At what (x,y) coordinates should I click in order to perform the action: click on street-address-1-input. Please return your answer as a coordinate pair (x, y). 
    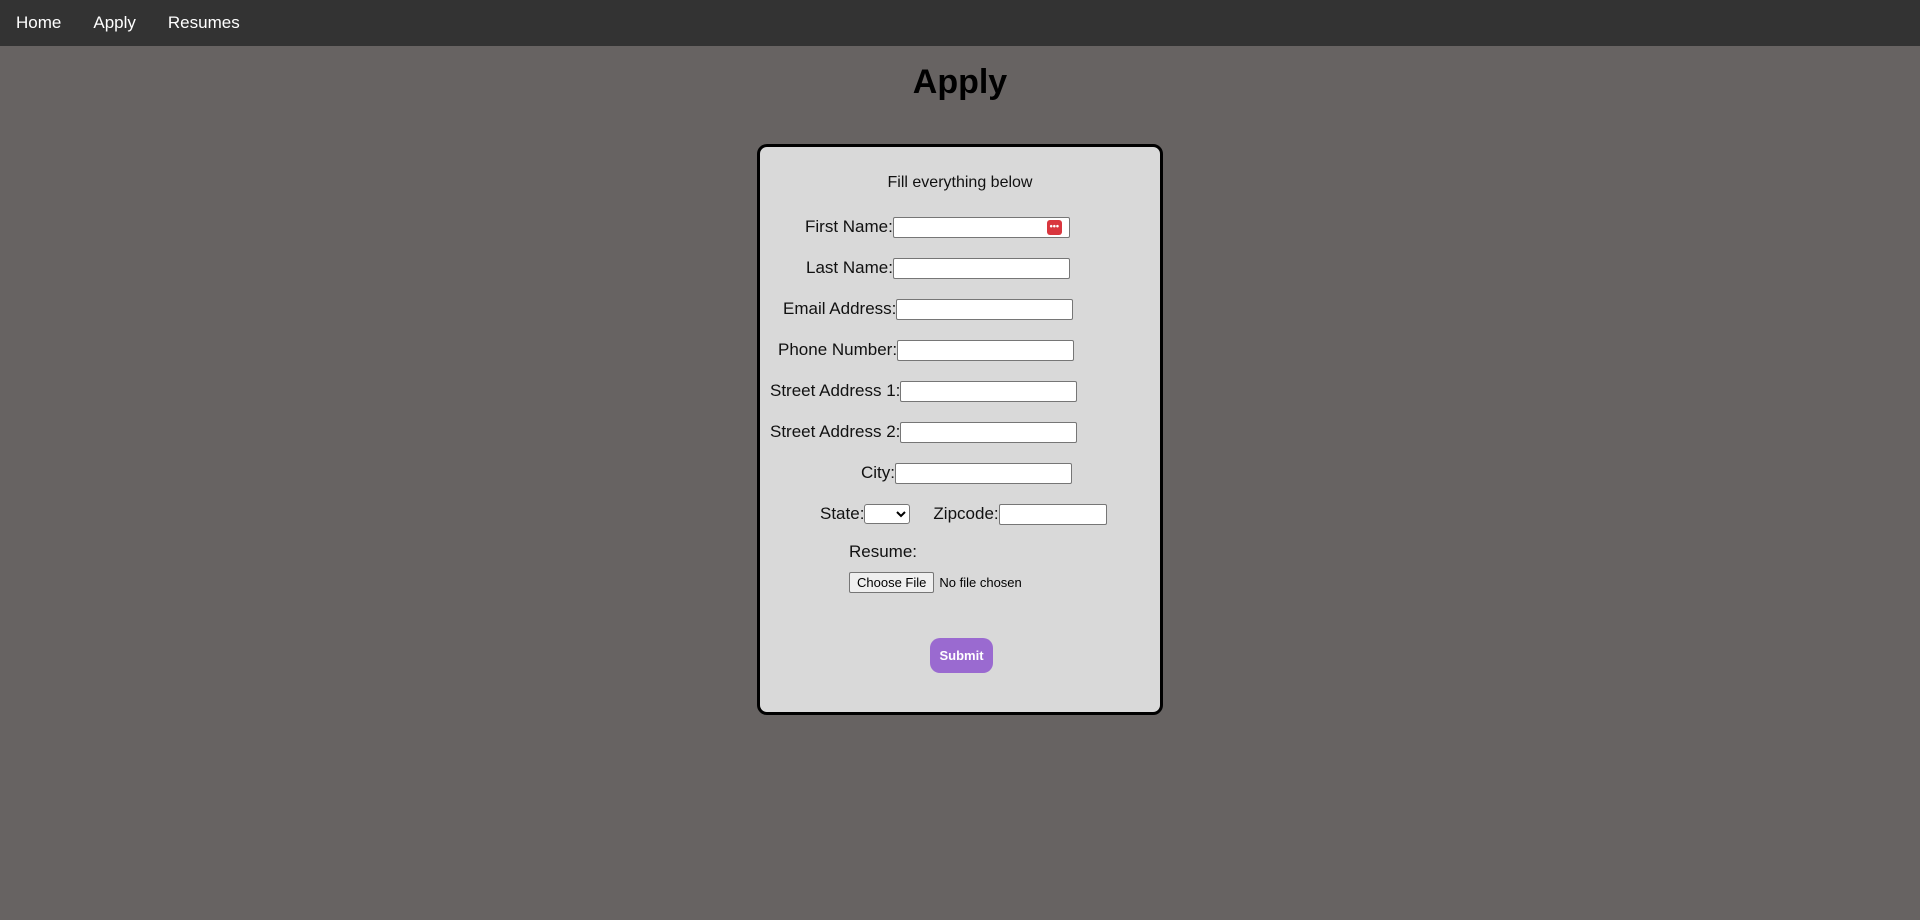
    Looking at the image, I should click on (989, 391).